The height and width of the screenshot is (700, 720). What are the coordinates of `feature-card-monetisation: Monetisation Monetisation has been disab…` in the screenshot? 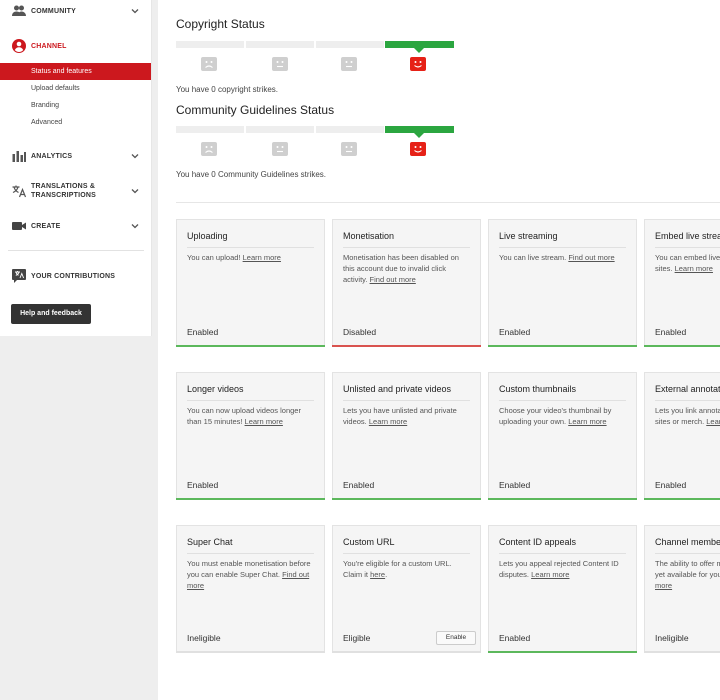 It's located at (406, 283).